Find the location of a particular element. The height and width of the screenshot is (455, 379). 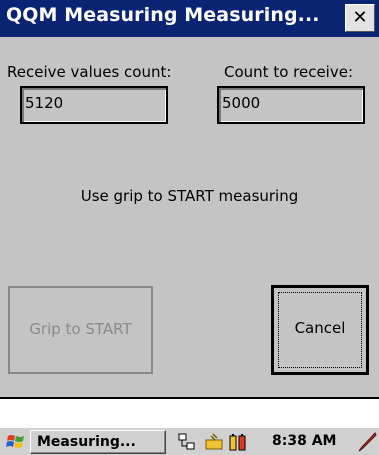

grip-to-start-button: Grip to START is located at coordinates (80, 330).